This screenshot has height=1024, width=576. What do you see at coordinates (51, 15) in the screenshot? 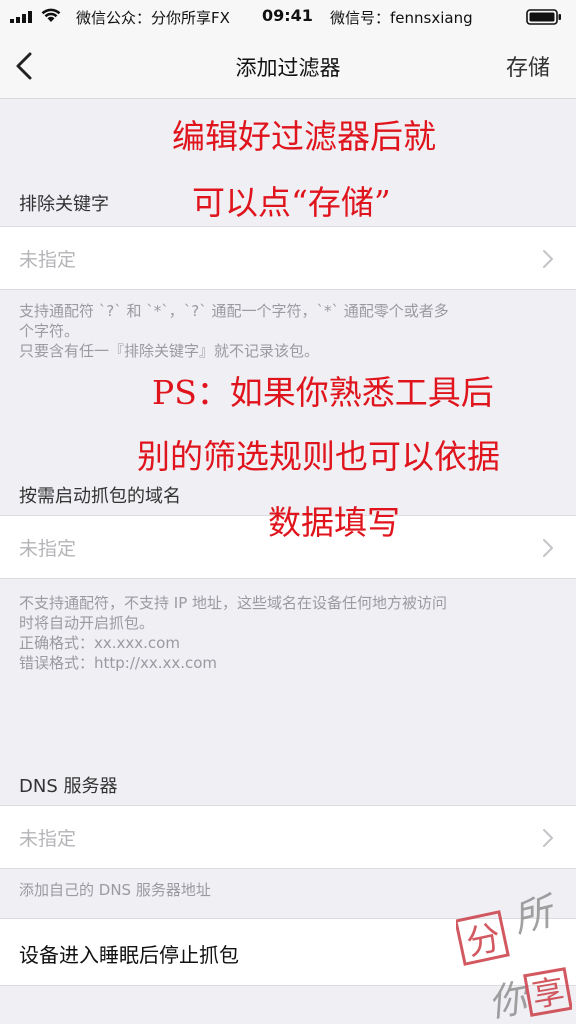
I see `wifi-icon` at bounding box center [51, 15].